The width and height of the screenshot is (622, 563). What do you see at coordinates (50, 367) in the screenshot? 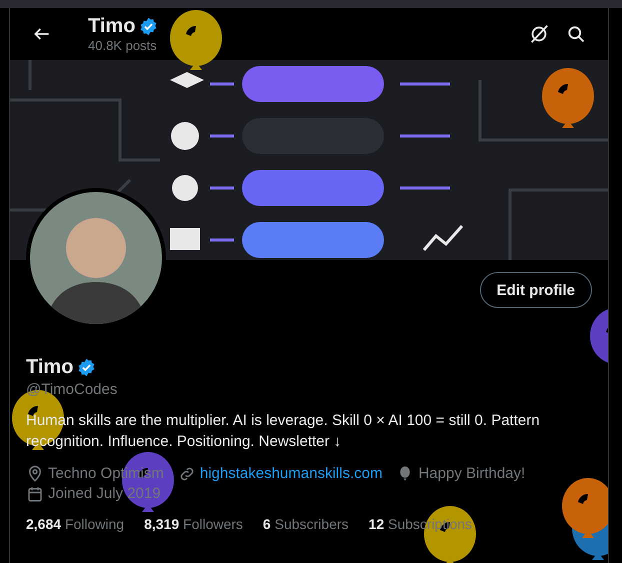
I see `profile-name: Timo` at bounding box center [50, 367].